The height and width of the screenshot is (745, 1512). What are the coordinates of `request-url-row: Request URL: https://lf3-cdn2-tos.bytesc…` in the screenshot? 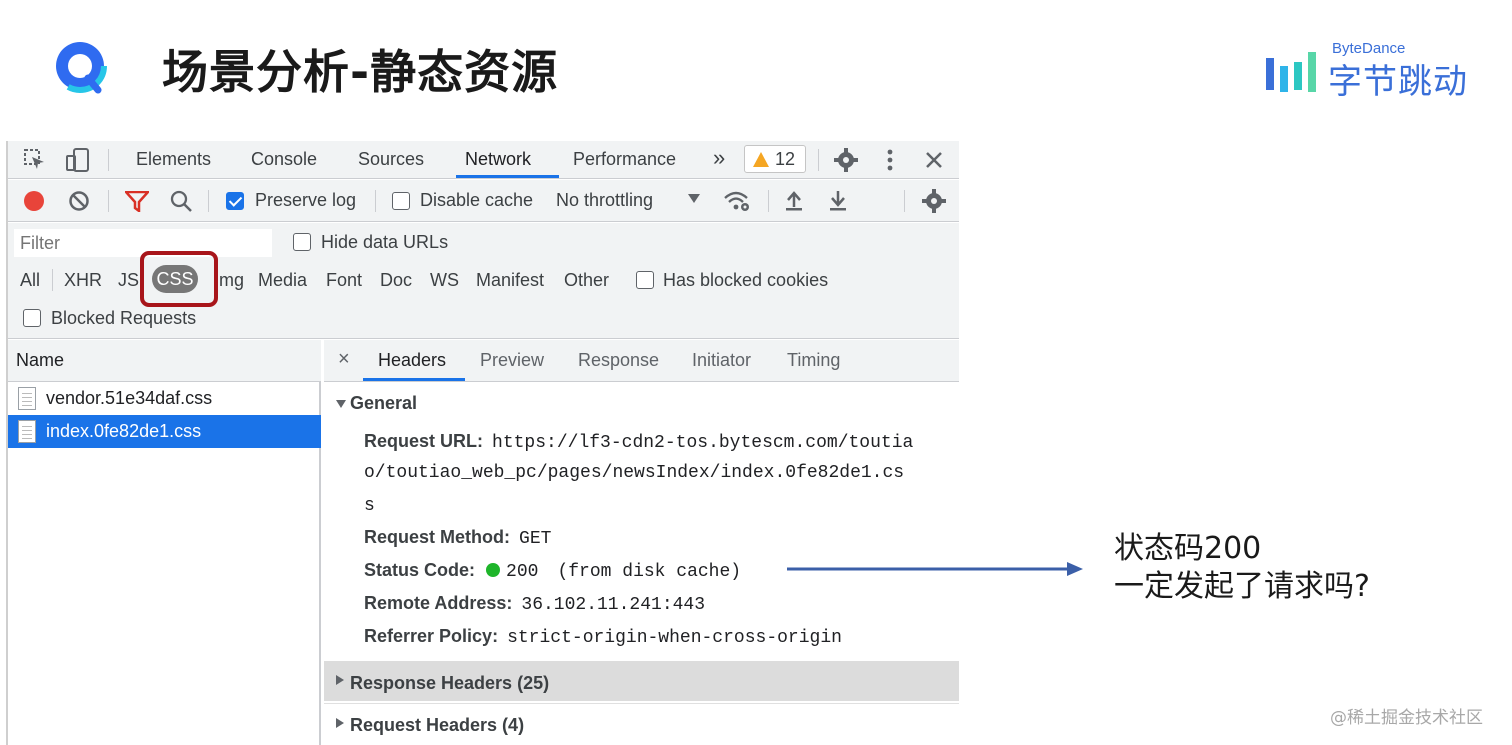 It's located at (638, 442).